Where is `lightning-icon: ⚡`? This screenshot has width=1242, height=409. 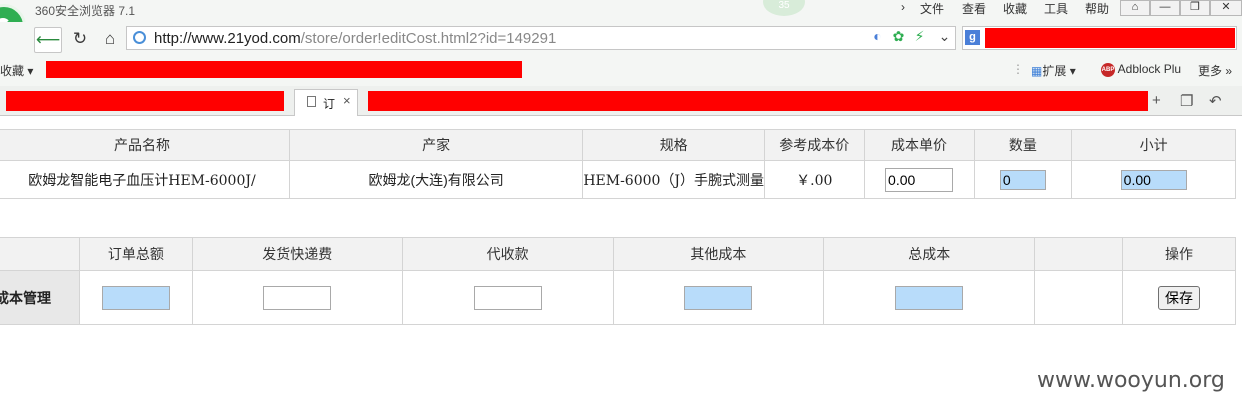 lightning-icon: ⚡ is located at coordinates (919, 36).